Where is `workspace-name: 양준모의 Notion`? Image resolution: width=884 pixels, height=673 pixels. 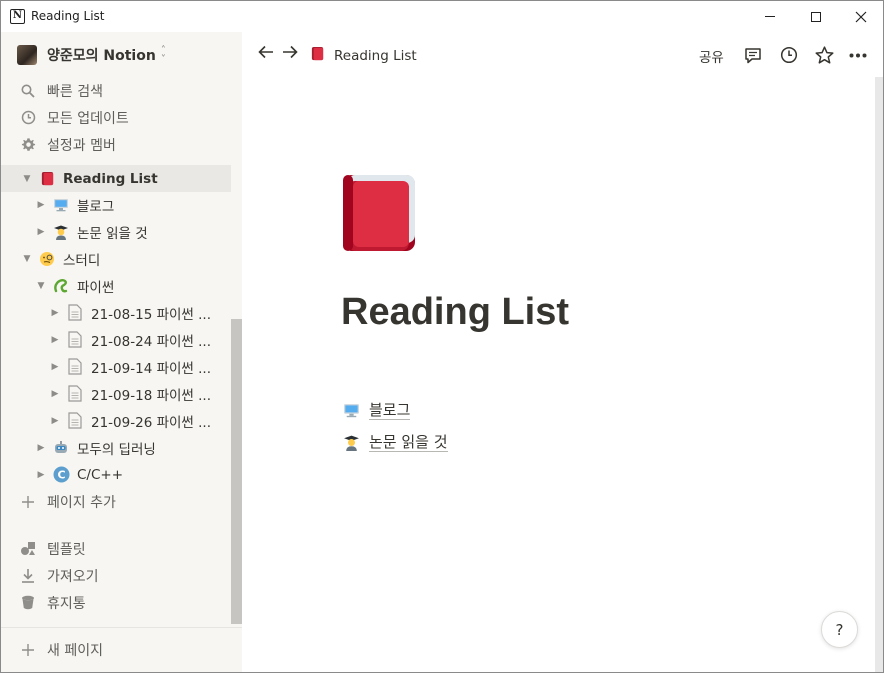 workspace-name: 양준모의 Notion is located at coordinates (101, 56).